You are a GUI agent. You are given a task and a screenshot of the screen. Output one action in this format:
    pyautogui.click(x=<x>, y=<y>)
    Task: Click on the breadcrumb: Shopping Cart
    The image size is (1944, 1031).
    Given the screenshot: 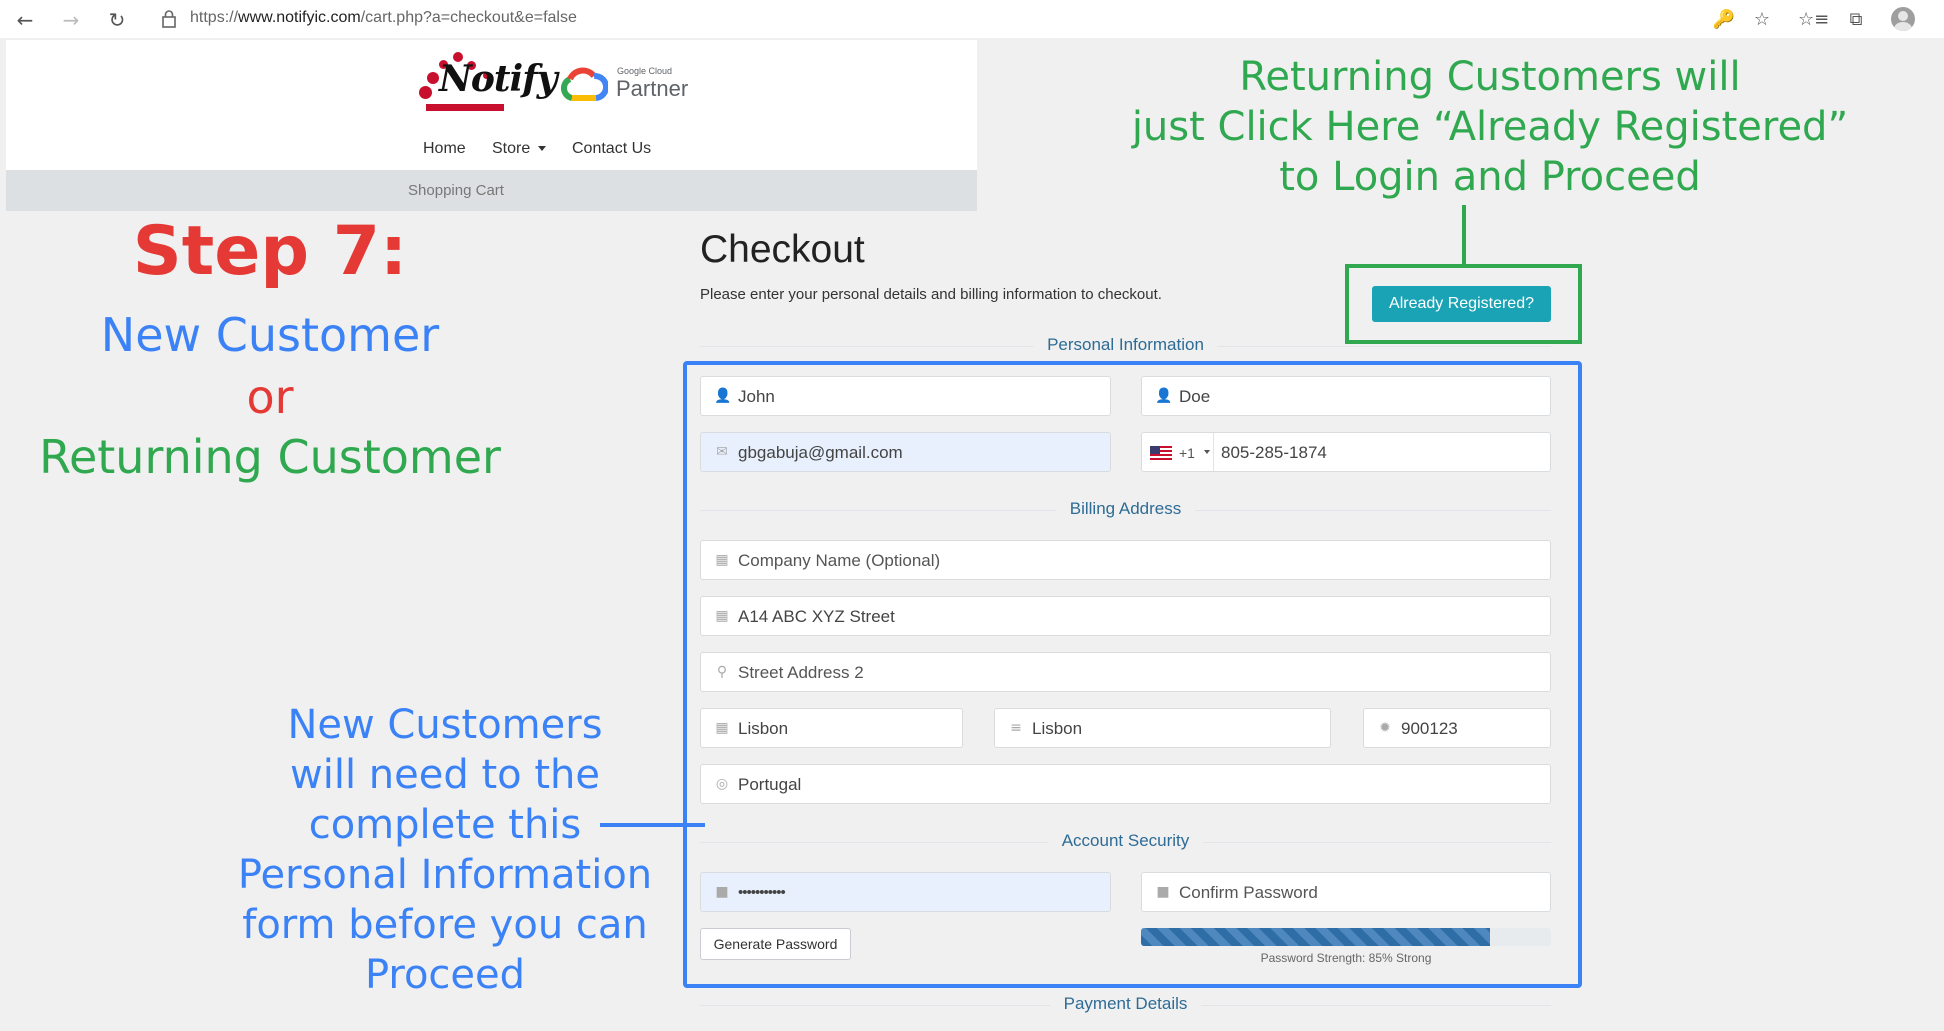 What is the action you would take?
    pyautogui.click(x=491, y=190)
    